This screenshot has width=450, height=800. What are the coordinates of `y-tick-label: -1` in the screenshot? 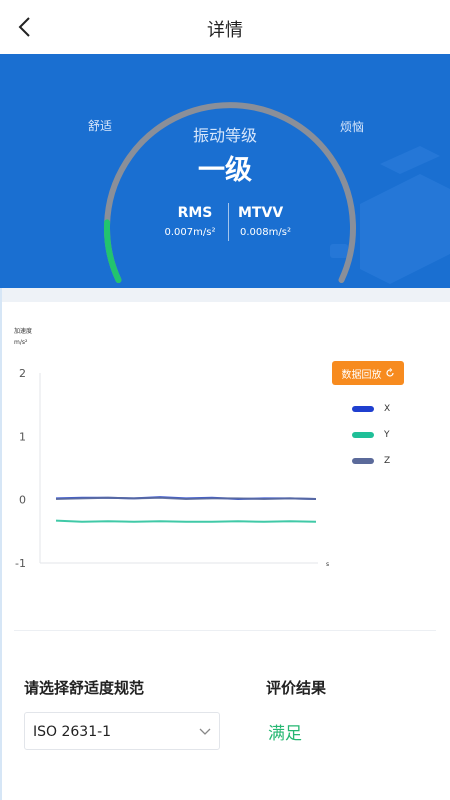 It's located at (20, 563).